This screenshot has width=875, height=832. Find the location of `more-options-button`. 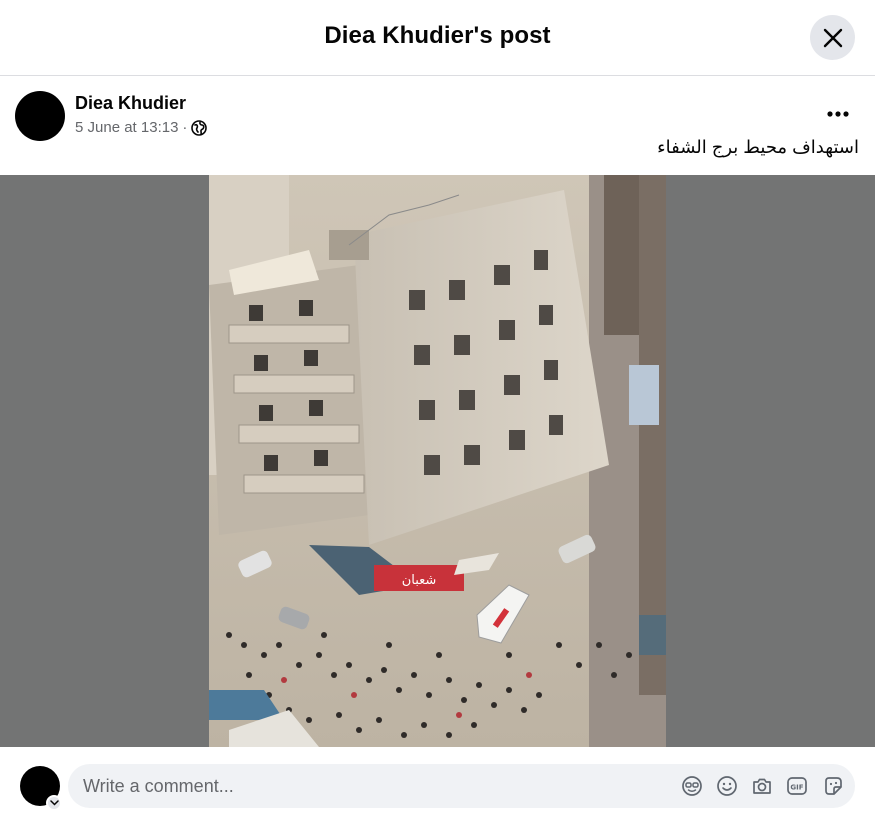

more-options-button is located at coordinates (838, 114).